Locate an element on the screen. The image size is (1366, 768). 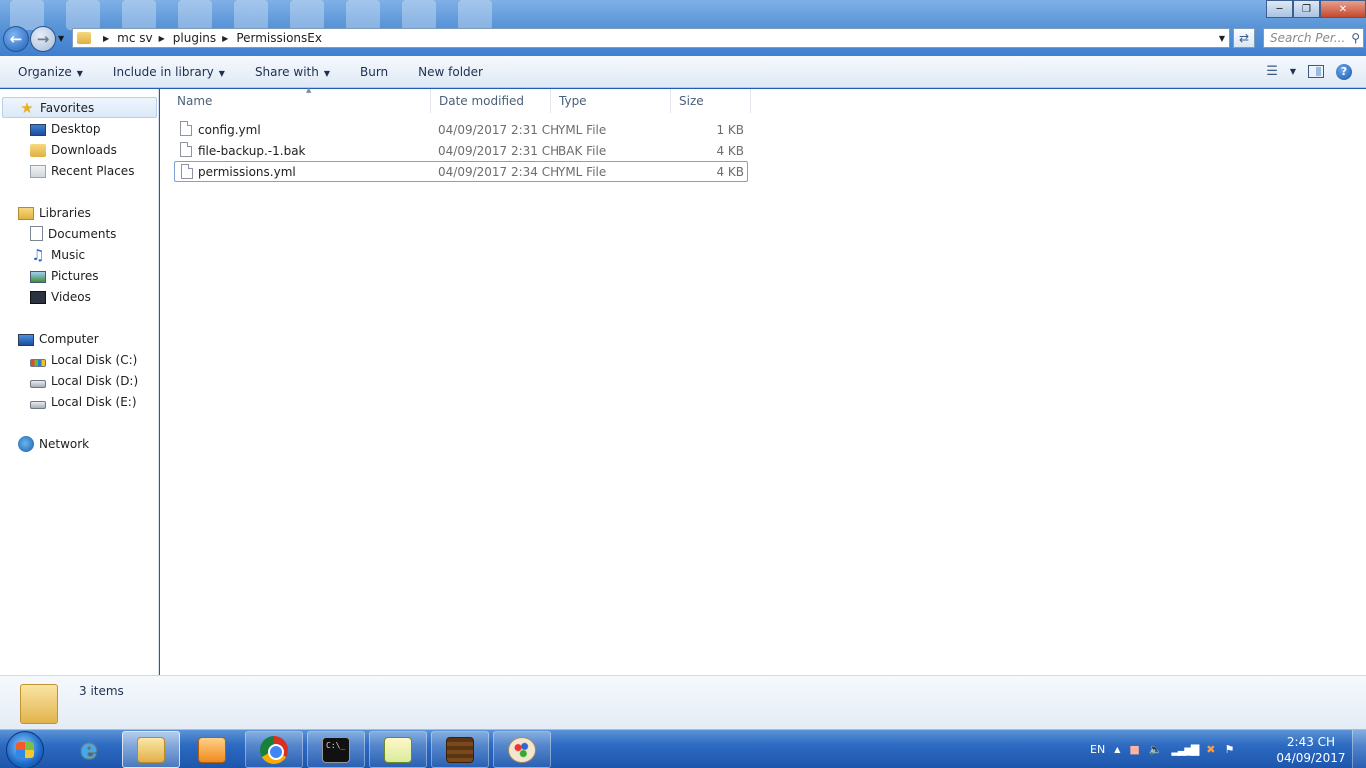
internet-explorer-icon: e is located at coordinates (89, 749).